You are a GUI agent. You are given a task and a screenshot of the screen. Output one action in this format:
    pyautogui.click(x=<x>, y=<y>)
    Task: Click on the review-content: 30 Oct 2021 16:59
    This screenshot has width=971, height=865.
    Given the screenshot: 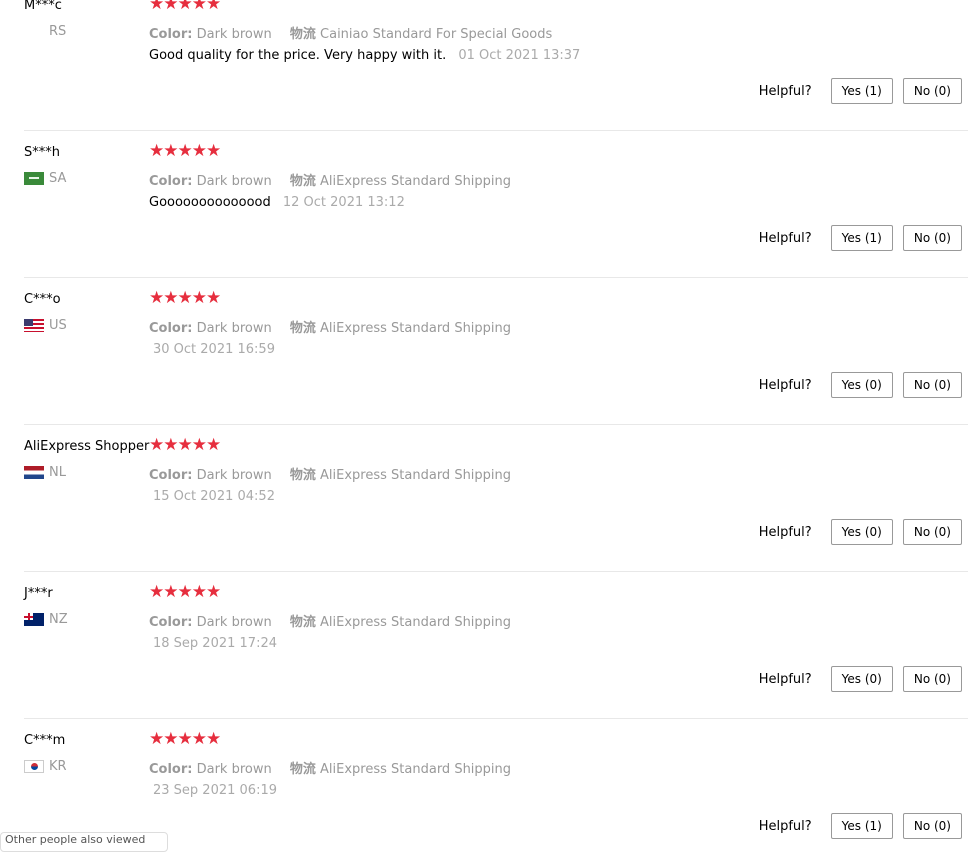 What is the action you would take?
    pyautogui.click(x=212, y=349)
    